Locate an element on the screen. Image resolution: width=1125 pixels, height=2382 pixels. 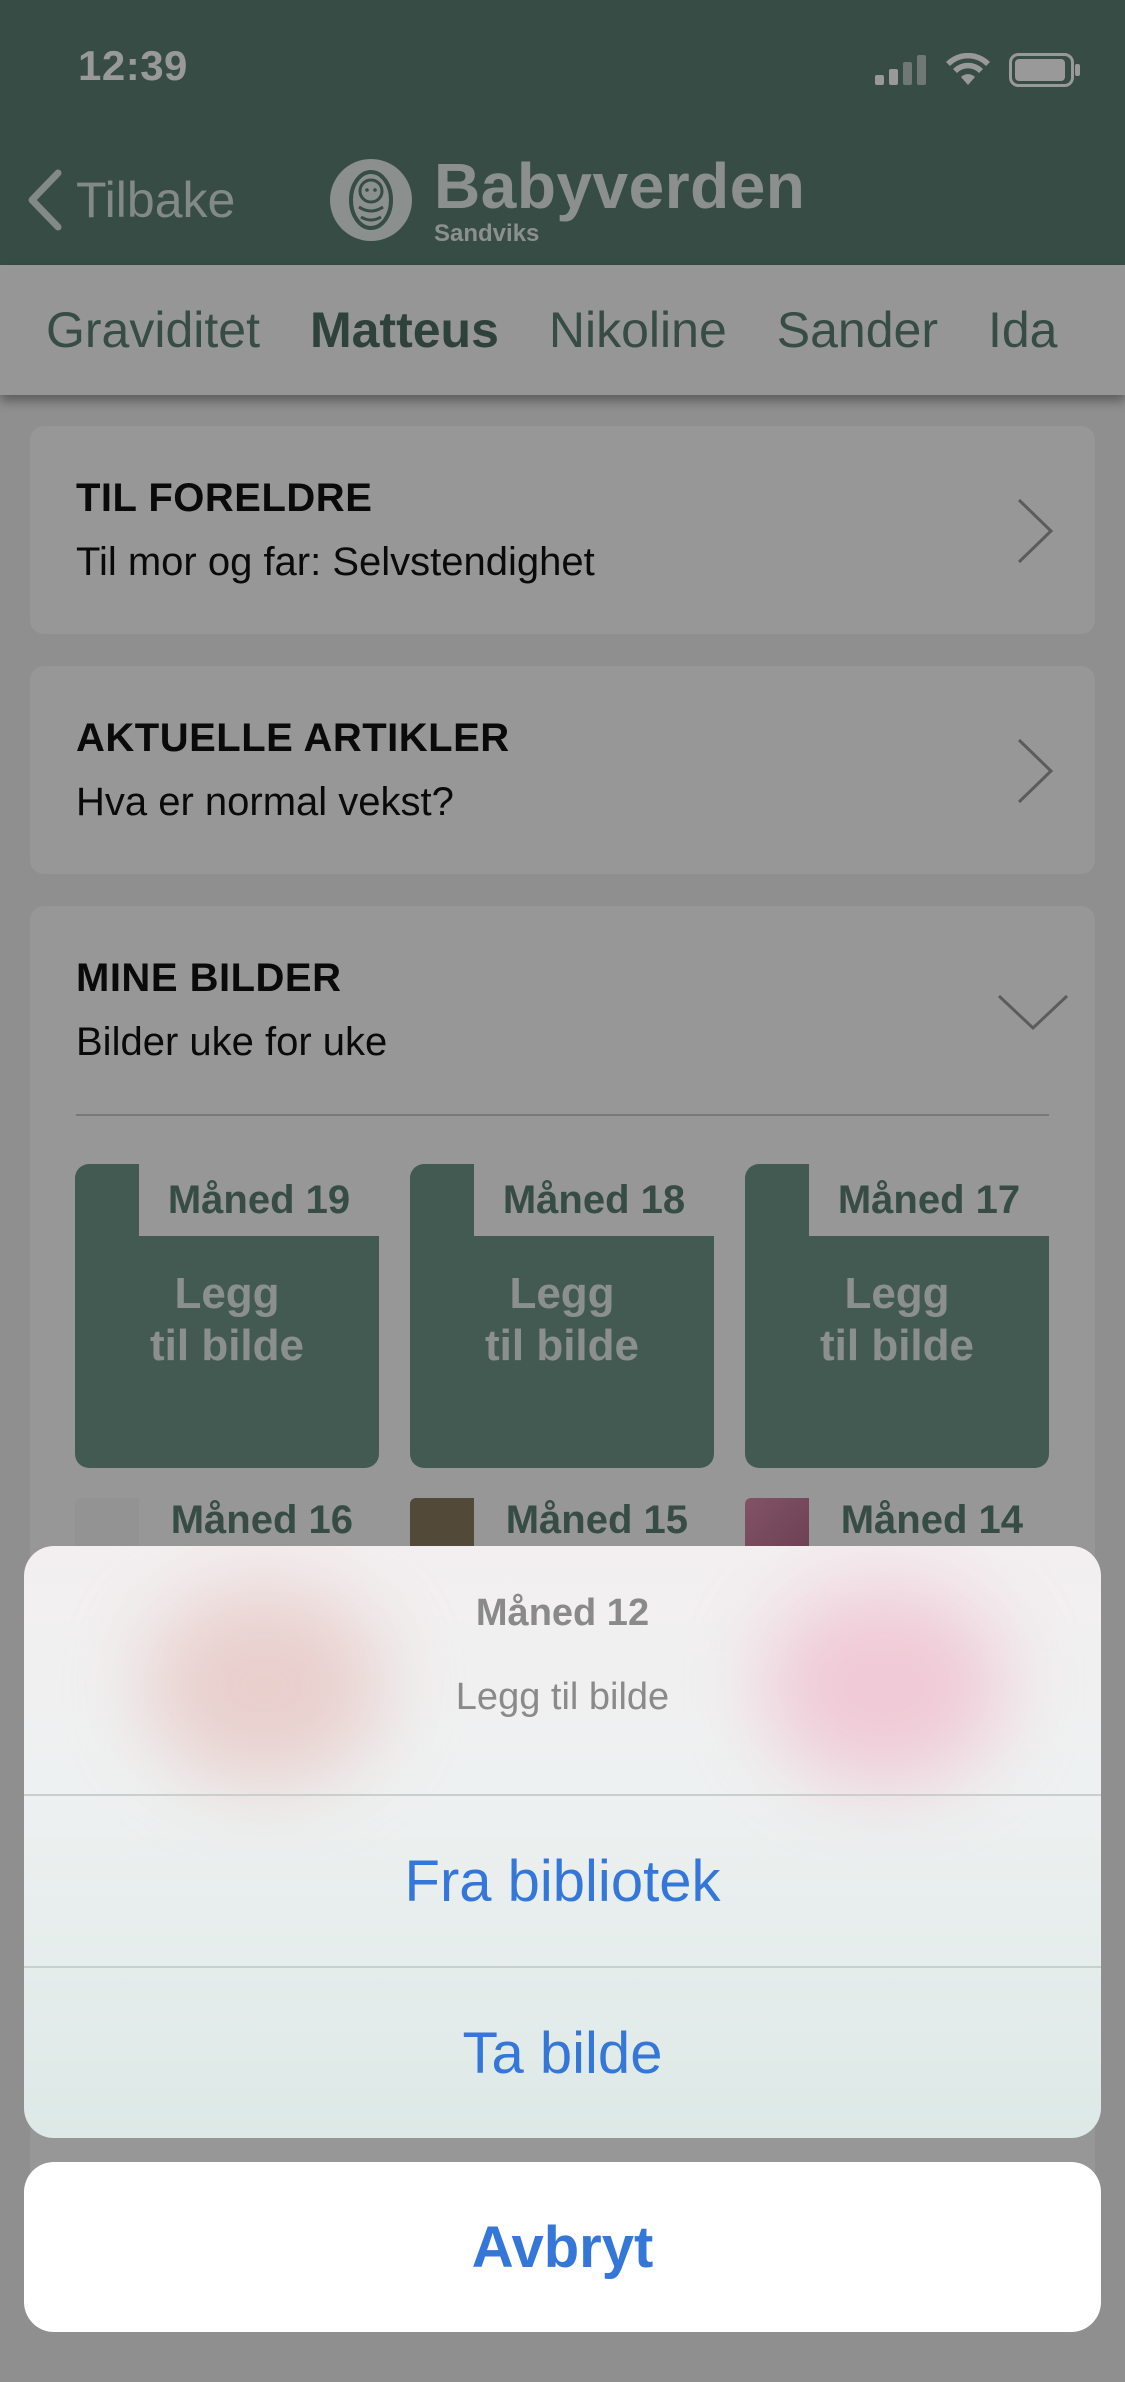
from-library-button: Fra bibliotek is located at coordinates (562, 1881).